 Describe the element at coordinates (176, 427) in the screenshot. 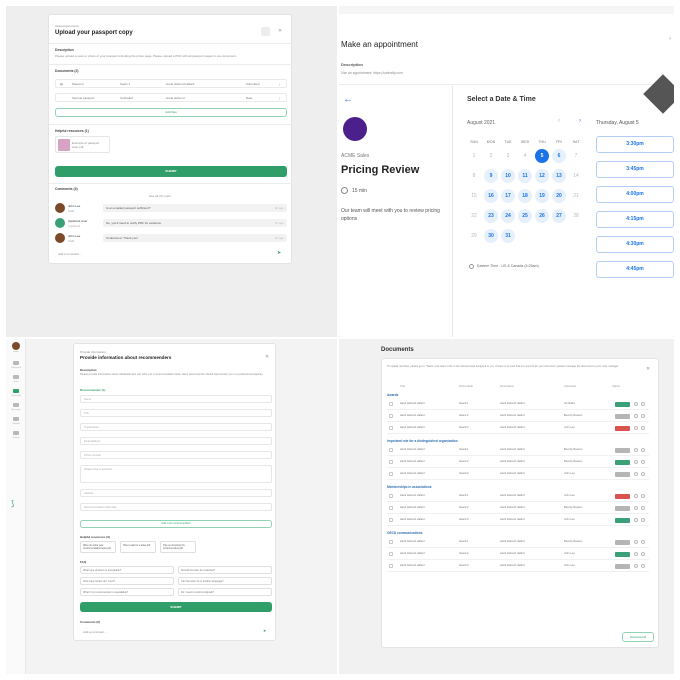

I see `form-field: Organization` at that location.